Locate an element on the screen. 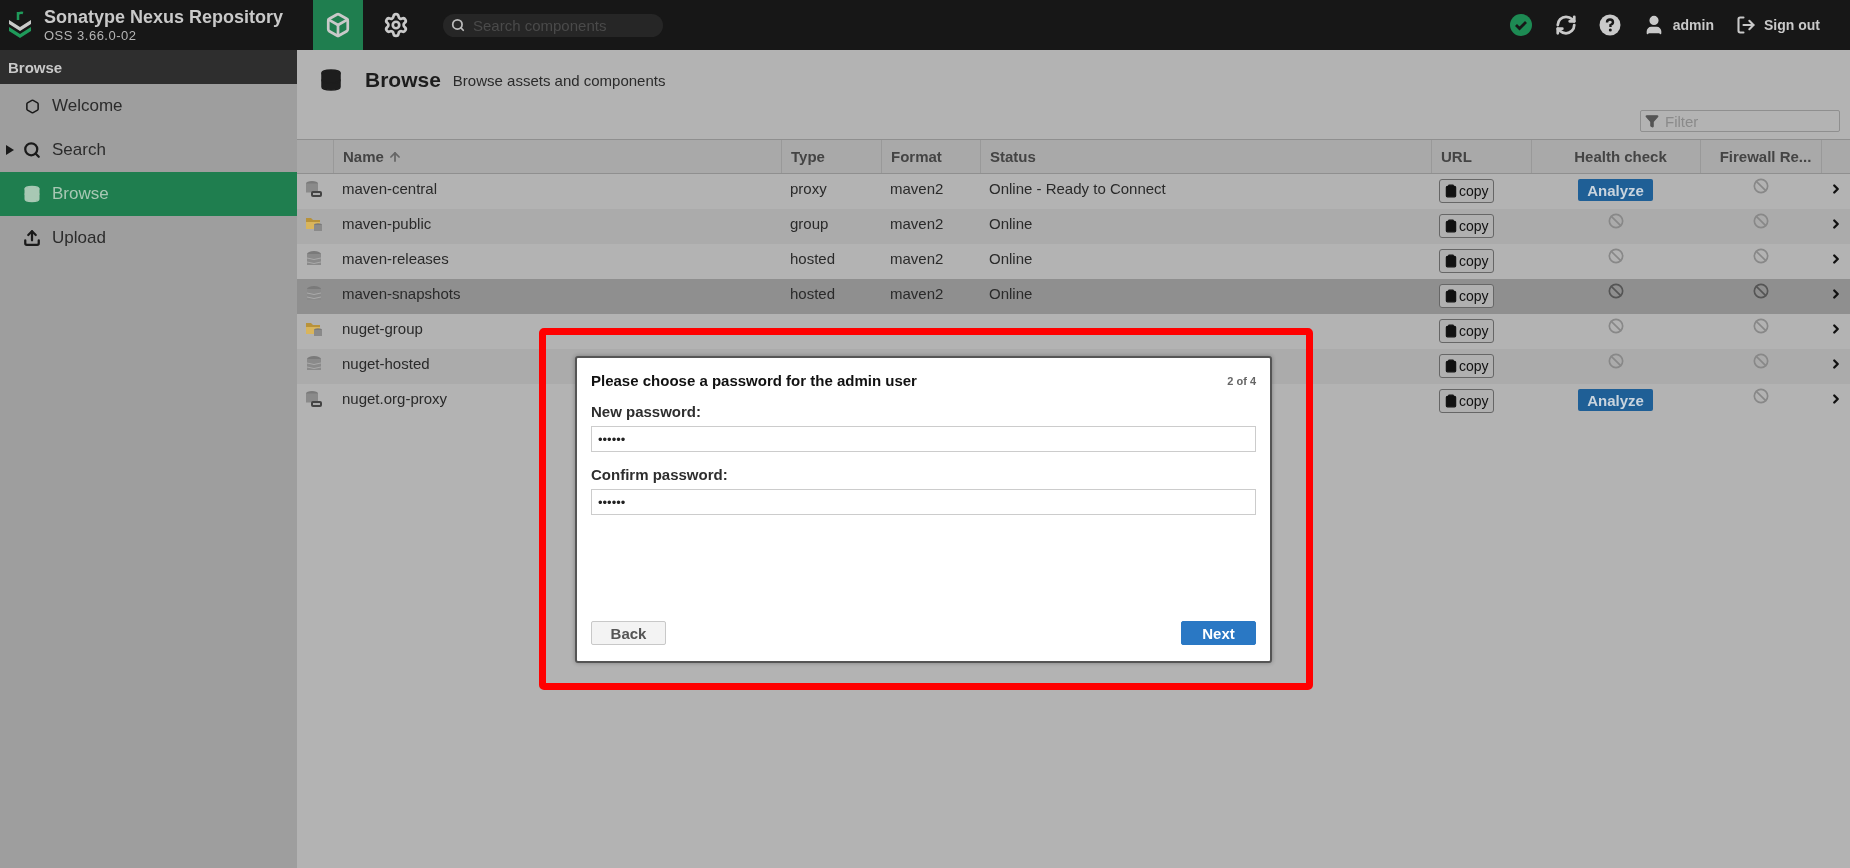 The image size is (1850, 868). app-version: OSS 3.66.0-02 is located at coordinates (91, 35).